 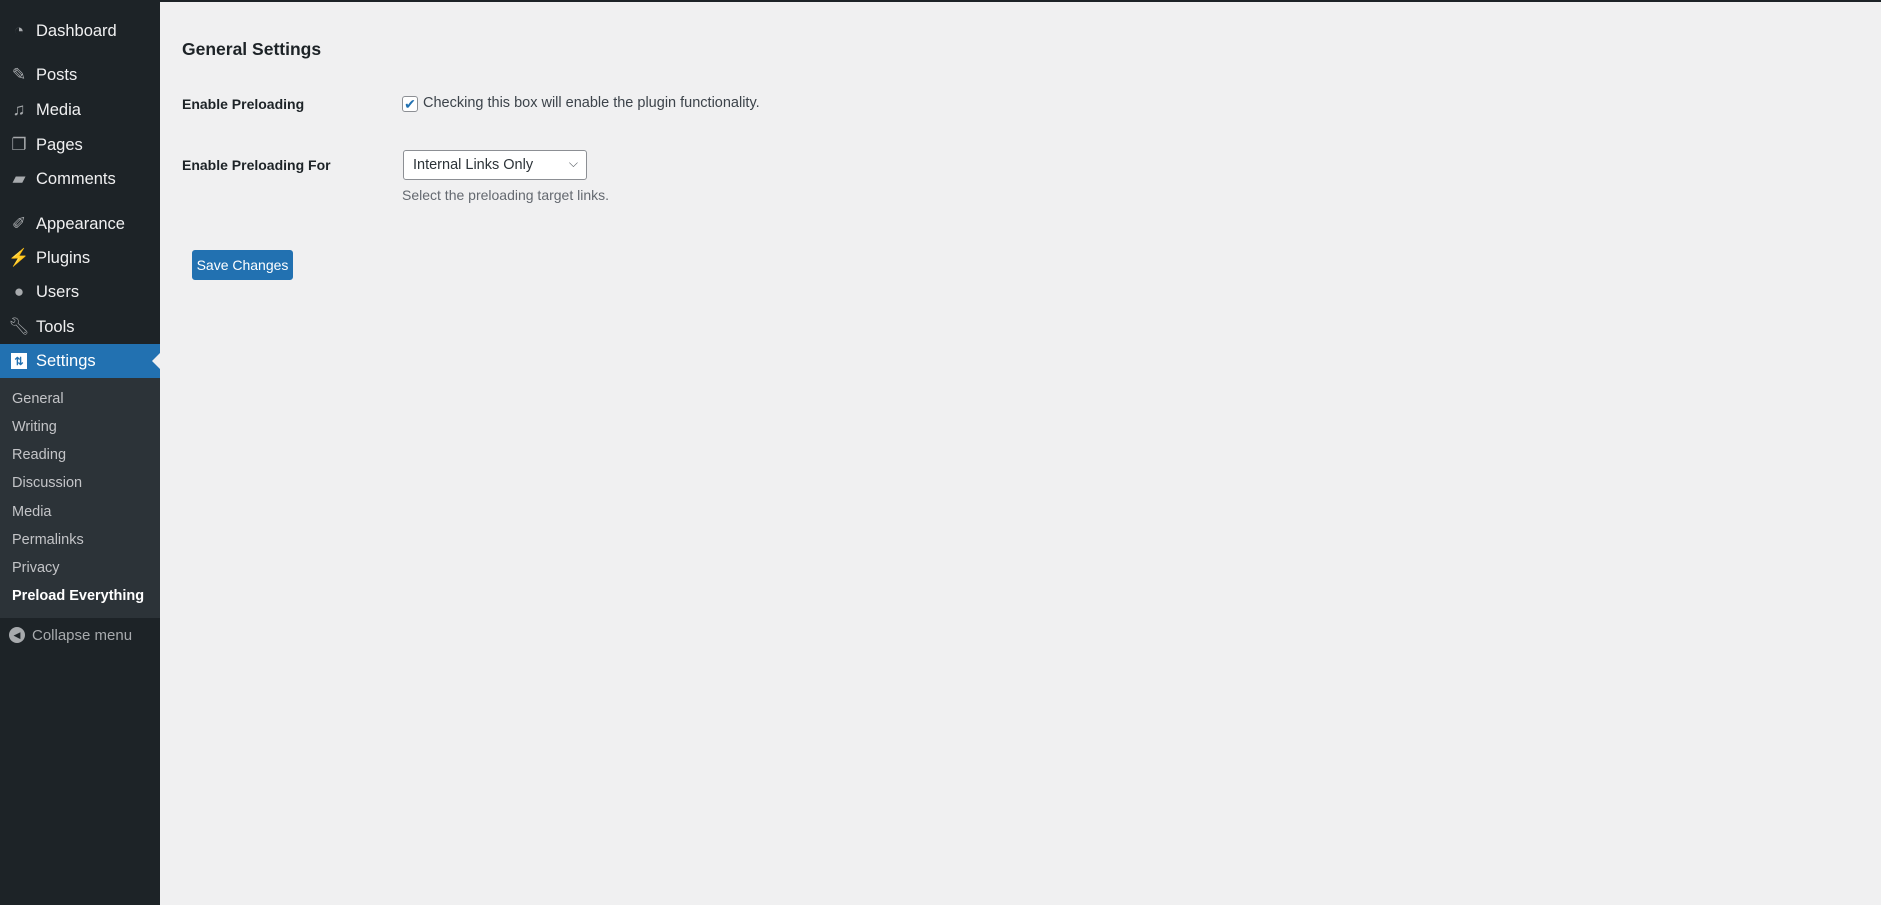 What do you see at coordinates (940, 1) in the screenshot?
I see `admin-bar` at bounding box center [940, 1].